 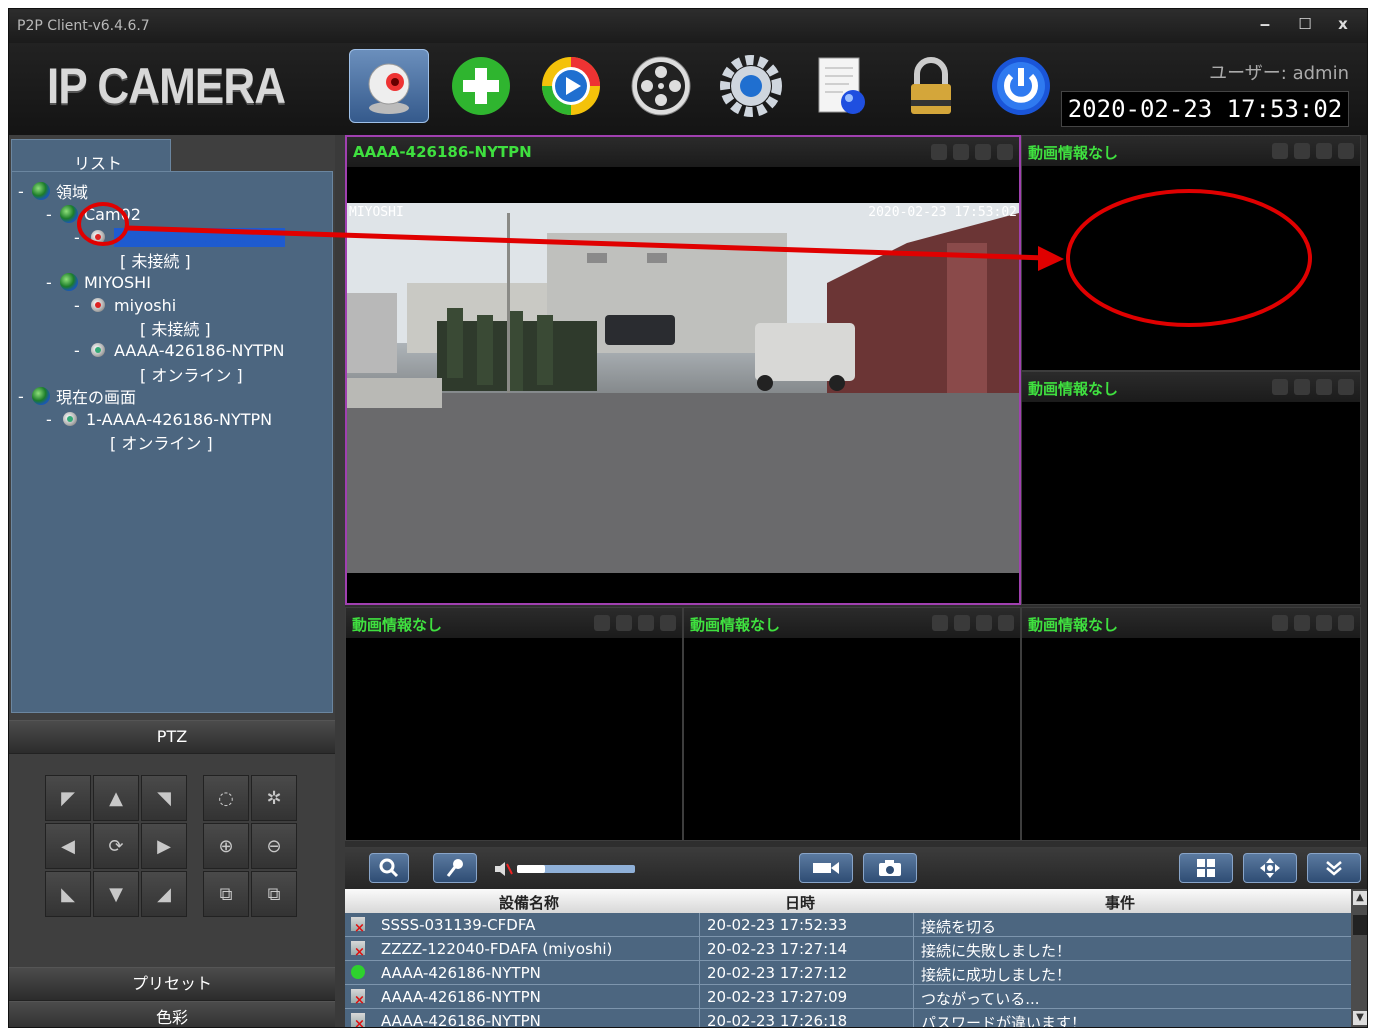 I want to click on video-cell-3: 動画情報なし, so click(x=1191, y=488).